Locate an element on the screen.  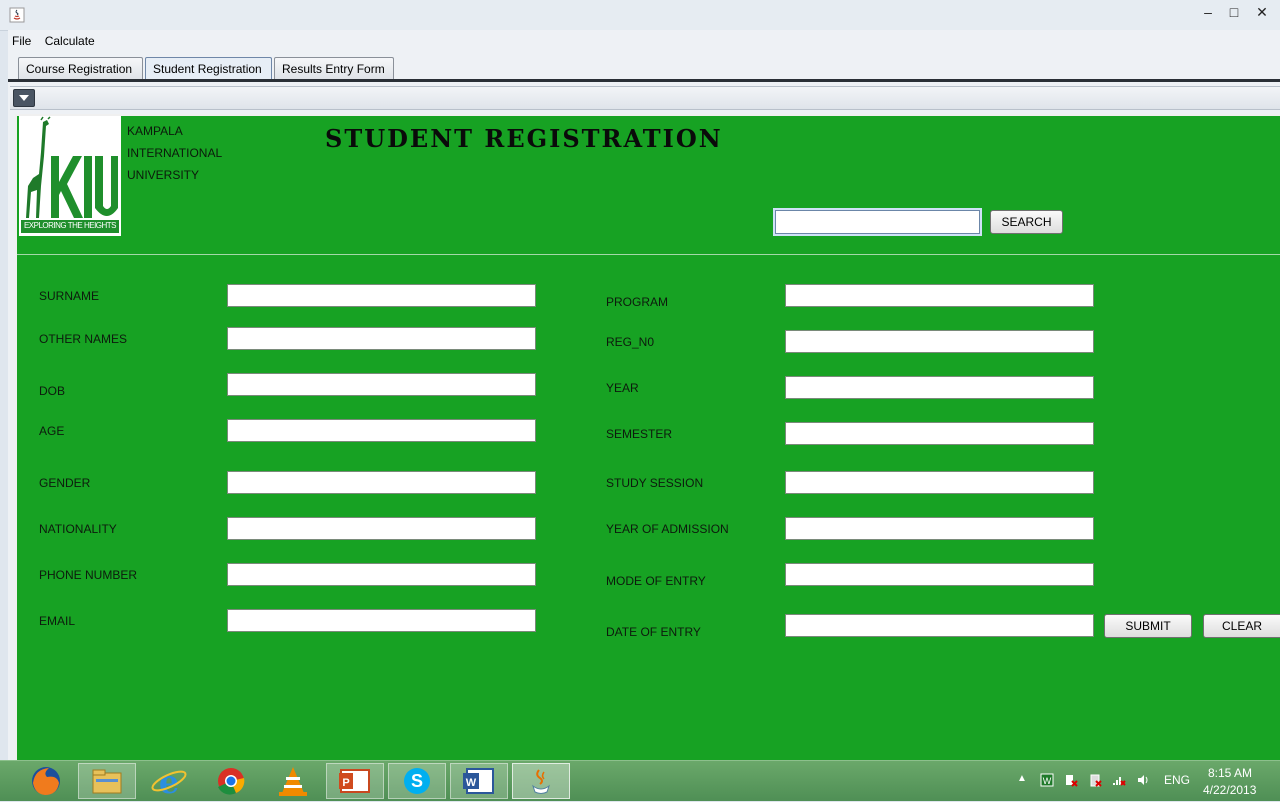
label-other-names: OTHER NAMES is located at coordinates (83, 339).